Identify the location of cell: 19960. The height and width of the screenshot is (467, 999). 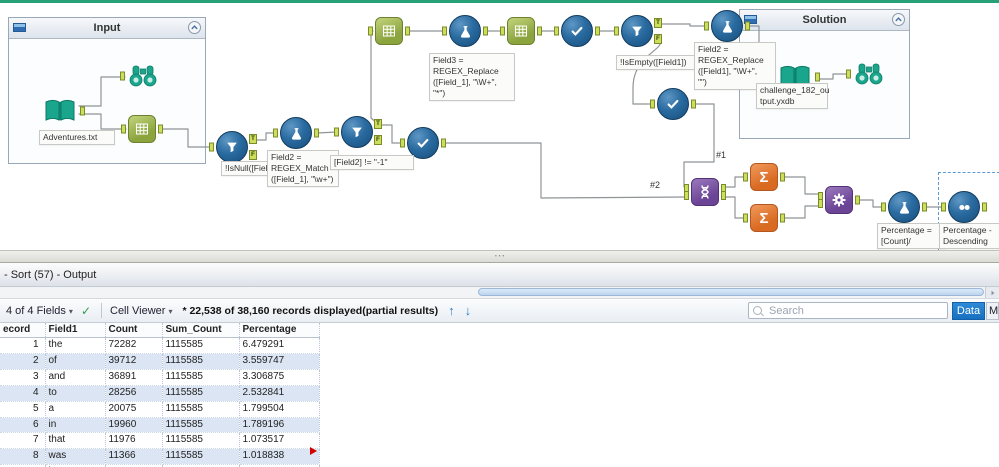
(134, 425).